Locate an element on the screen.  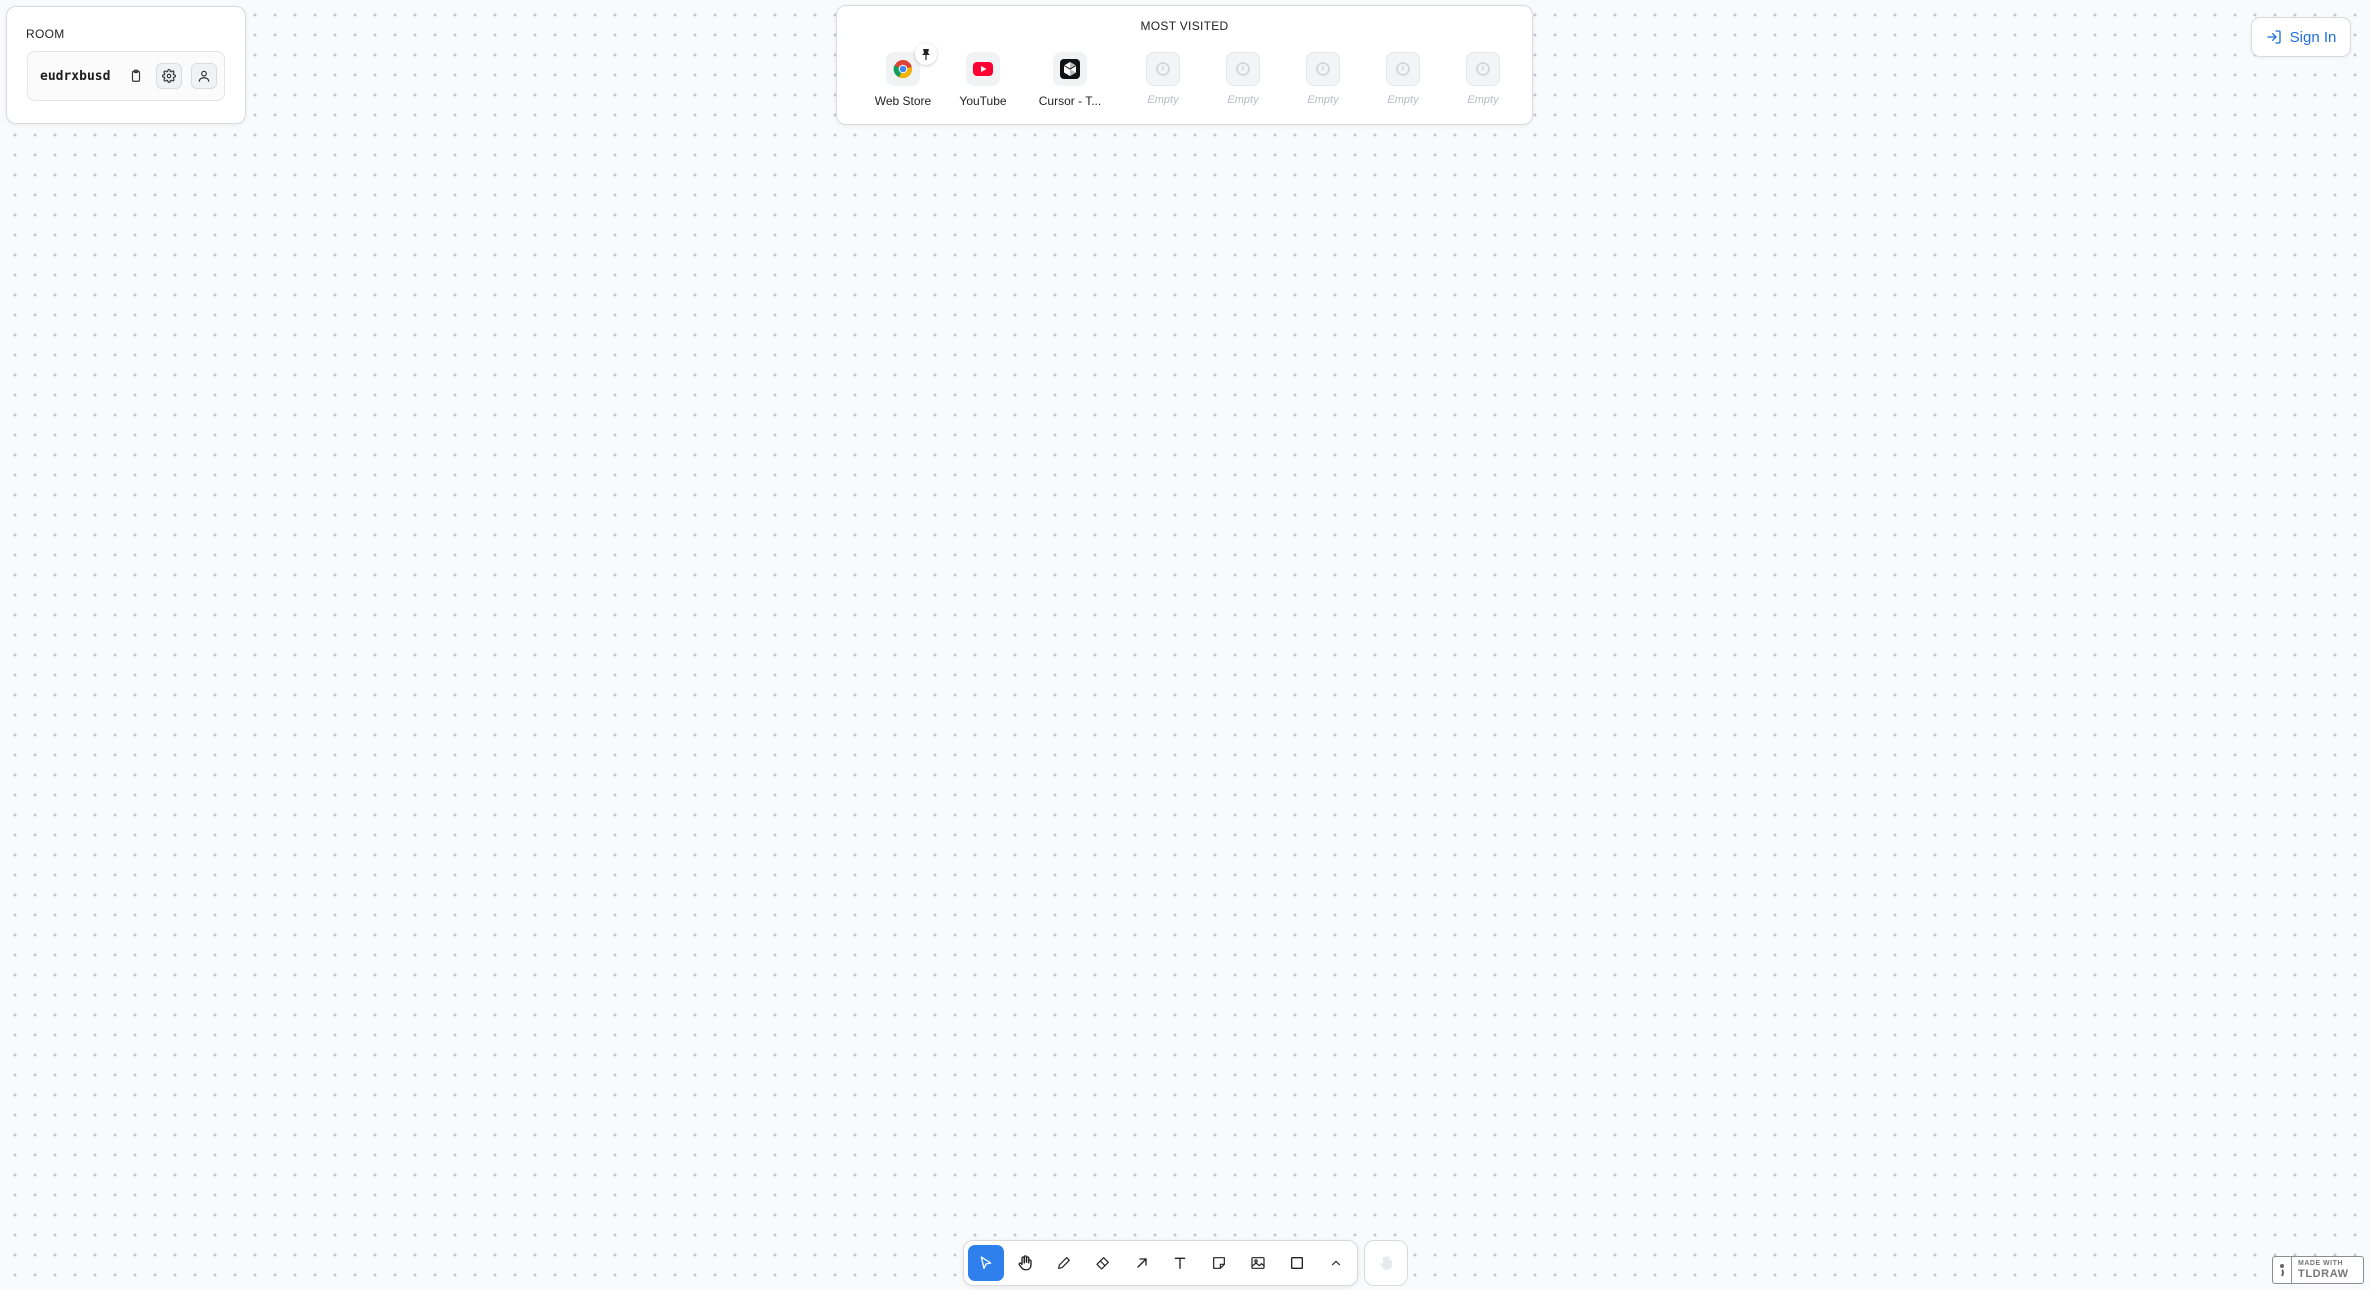
cursor-app-icon is located at coordinates (1070, 69).